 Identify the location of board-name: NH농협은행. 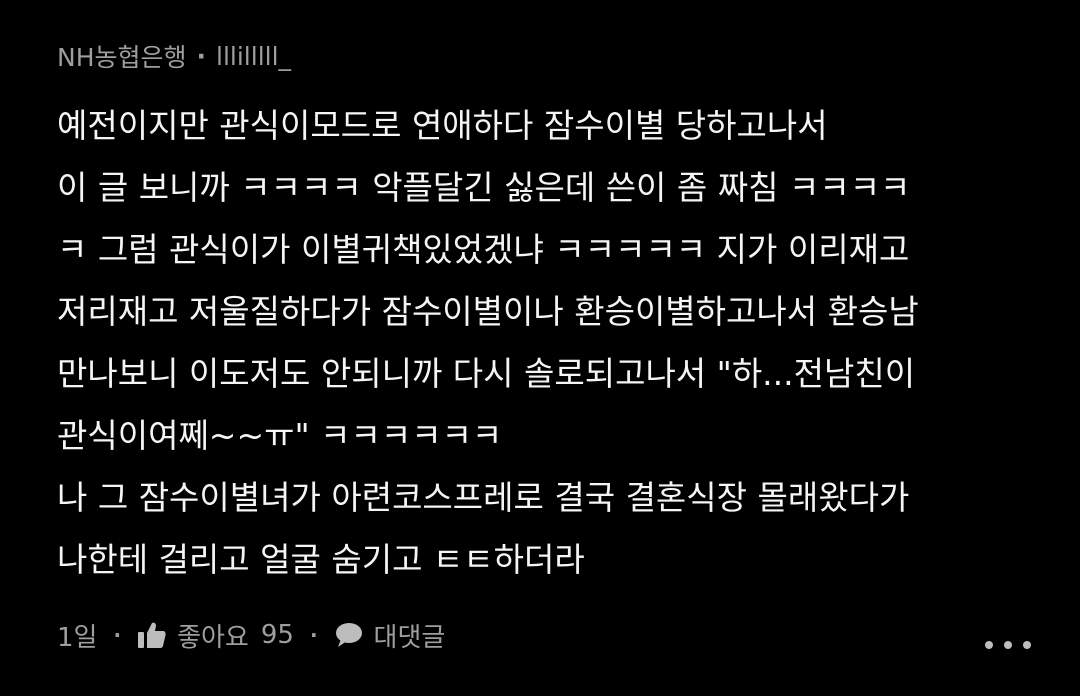
(122, 56).